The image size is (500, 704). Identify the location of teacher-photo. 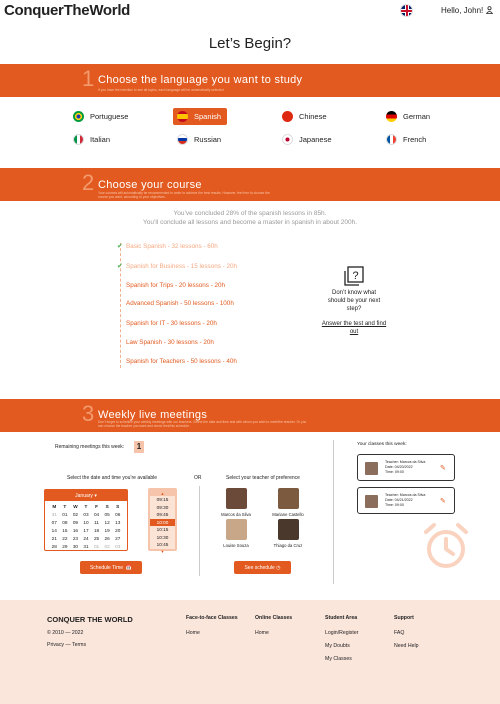
(236, 498).